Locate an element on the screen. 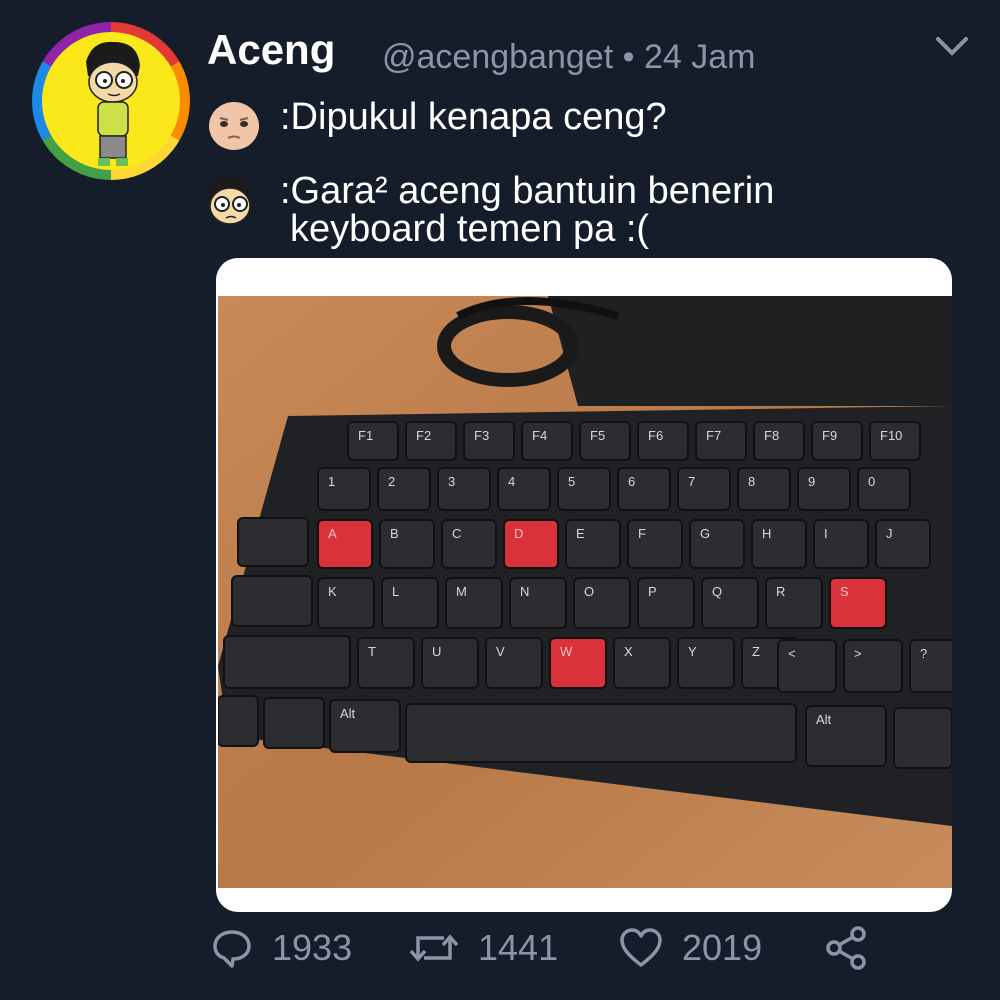 Image resolution: width=1000 pixels, height=1000 pixels. key-5-label: 5 is located at coordinates (571, 481).